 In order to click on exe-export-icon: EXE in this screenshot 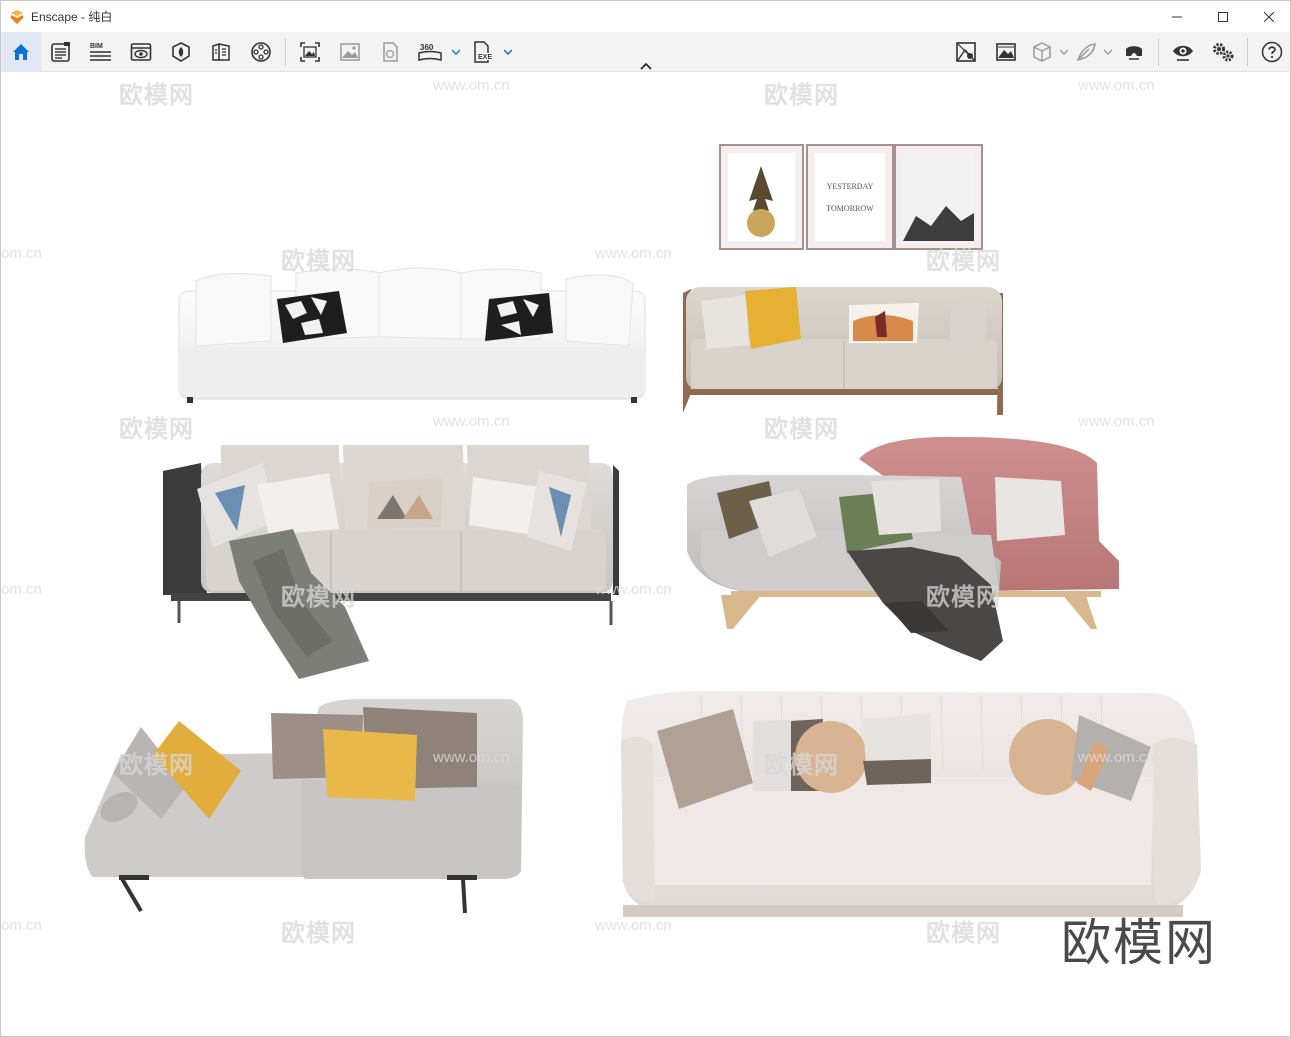, I will do `click(483, 51)`.